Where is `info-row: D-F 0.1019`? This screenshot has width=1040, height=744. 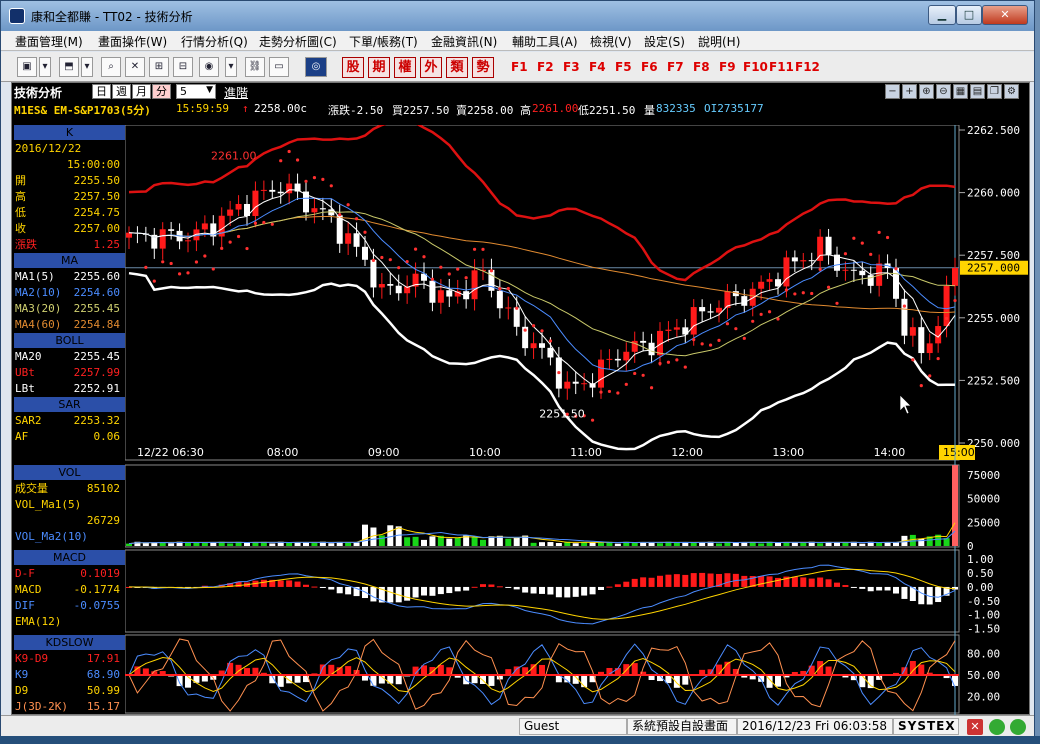 info-row: D-F 0.1019 is located at coordinates (69, 574).